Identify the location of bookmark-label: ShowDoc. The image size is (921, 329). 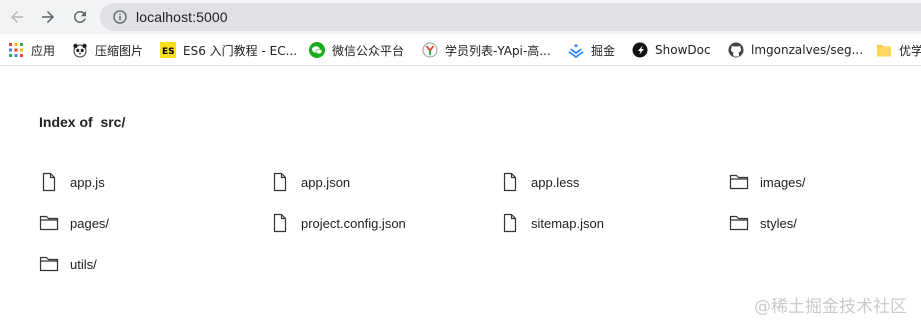
(683, 50).